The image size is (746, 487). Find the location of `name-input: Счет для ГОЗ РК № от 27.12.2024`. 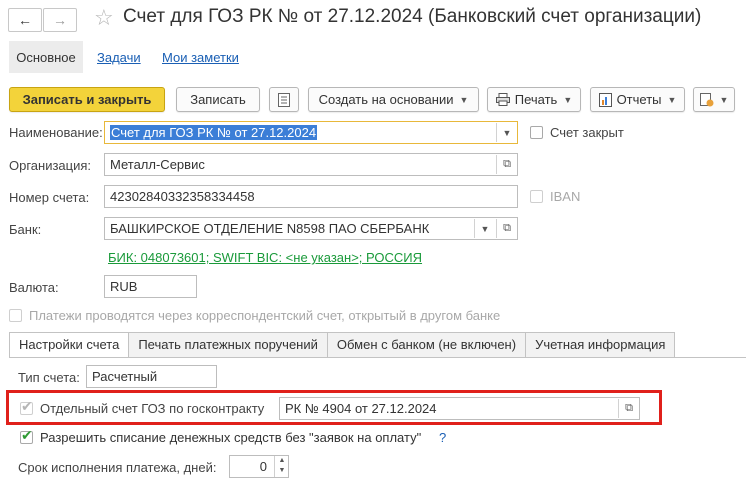

name-input: Счет для ГОЗ РК № от 27.12.2024 is located at coordinates (311, 132).